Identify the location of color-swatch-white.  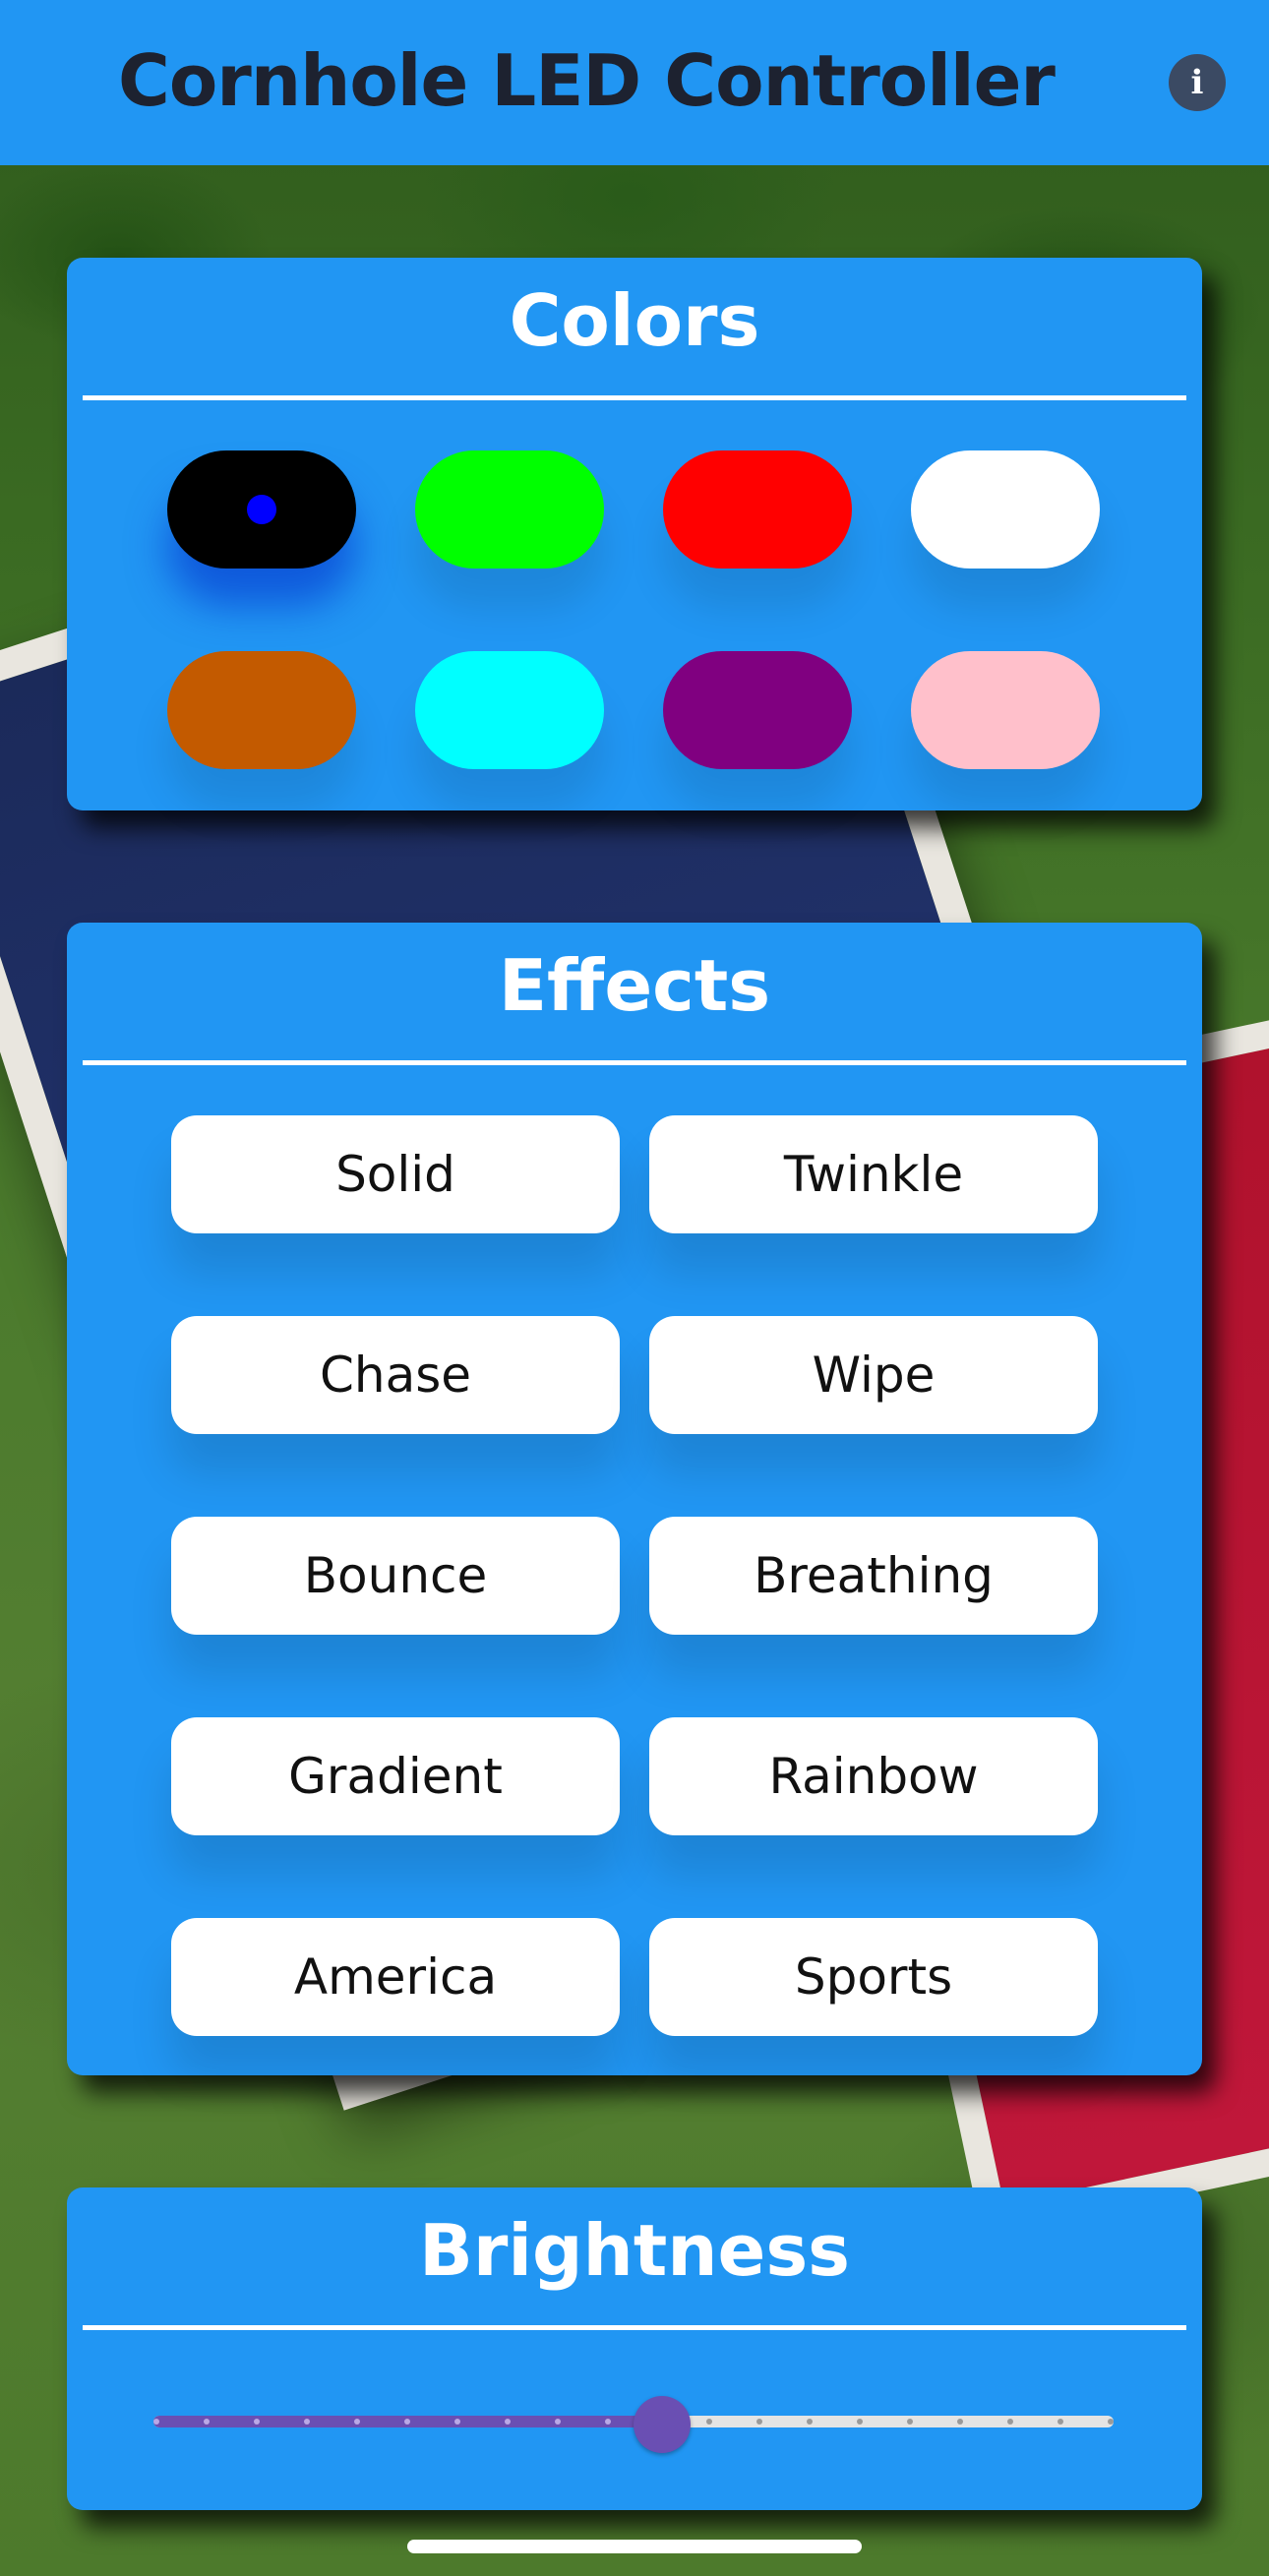
(1005, 509).